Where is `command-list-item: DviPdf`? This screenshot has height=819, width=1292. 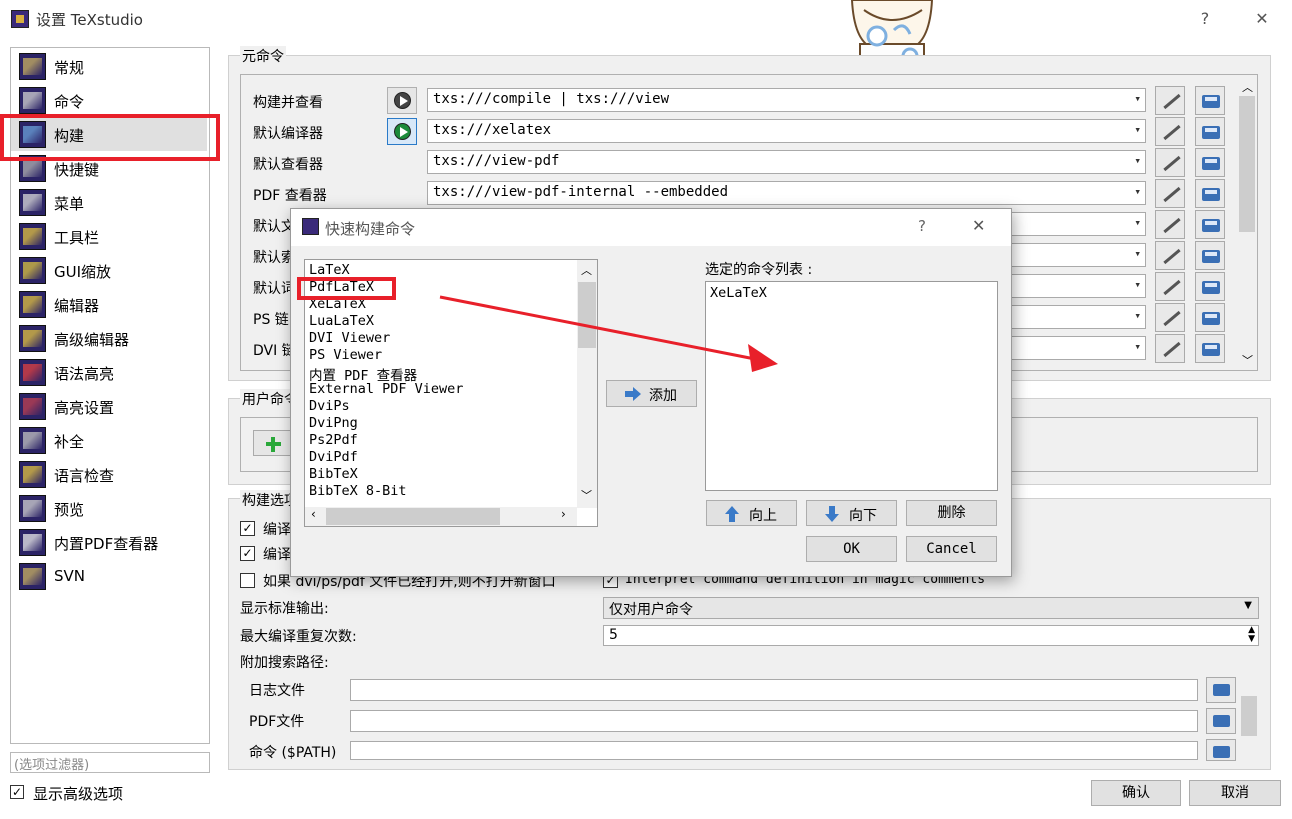 command-list-item: DviPdf is located at coordinates (333, 457).